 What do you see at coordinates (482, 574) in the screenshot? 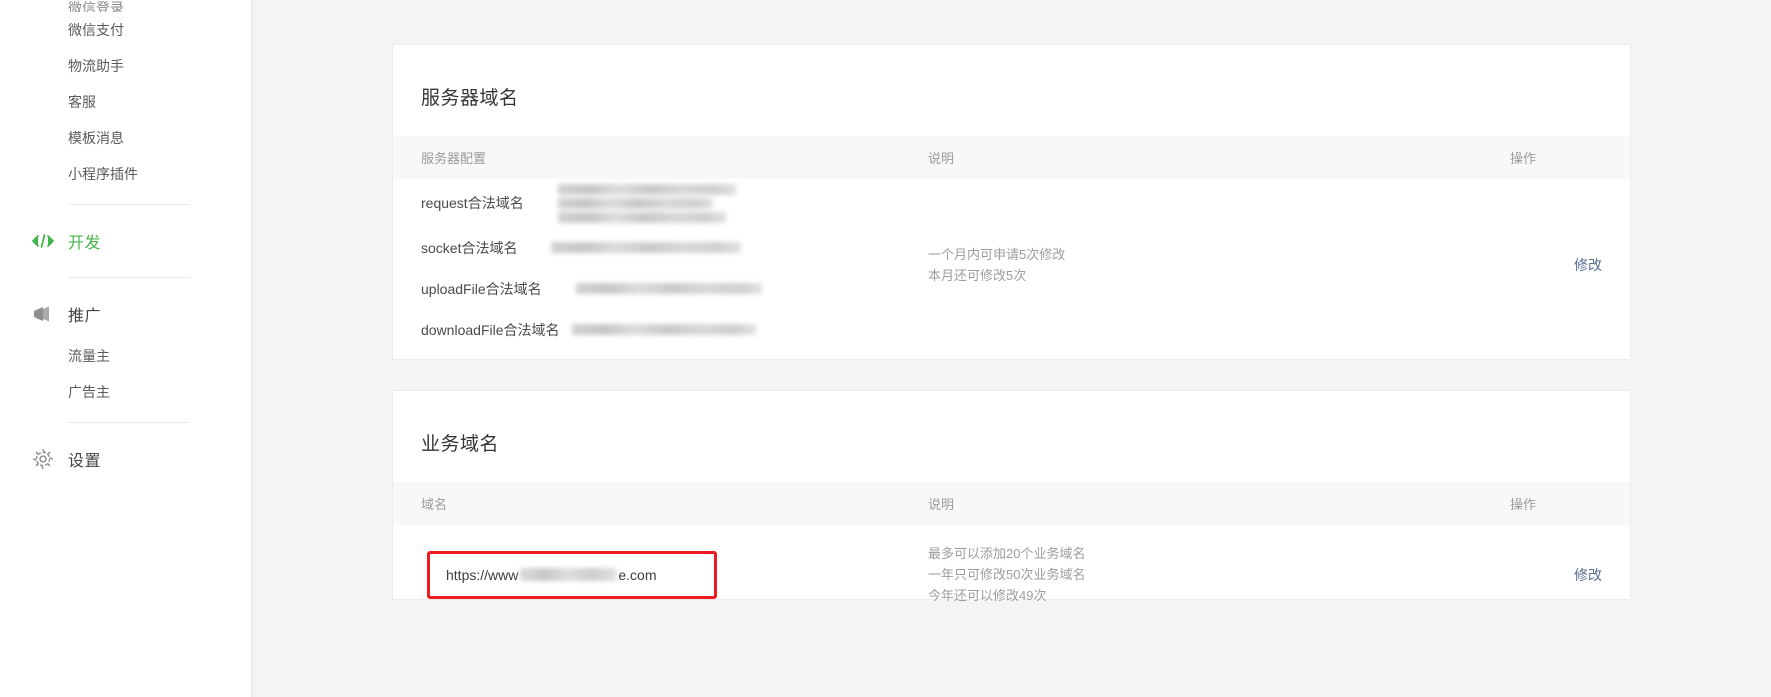
I see `url-prefix: https://www` at bounding box center [482, 574].